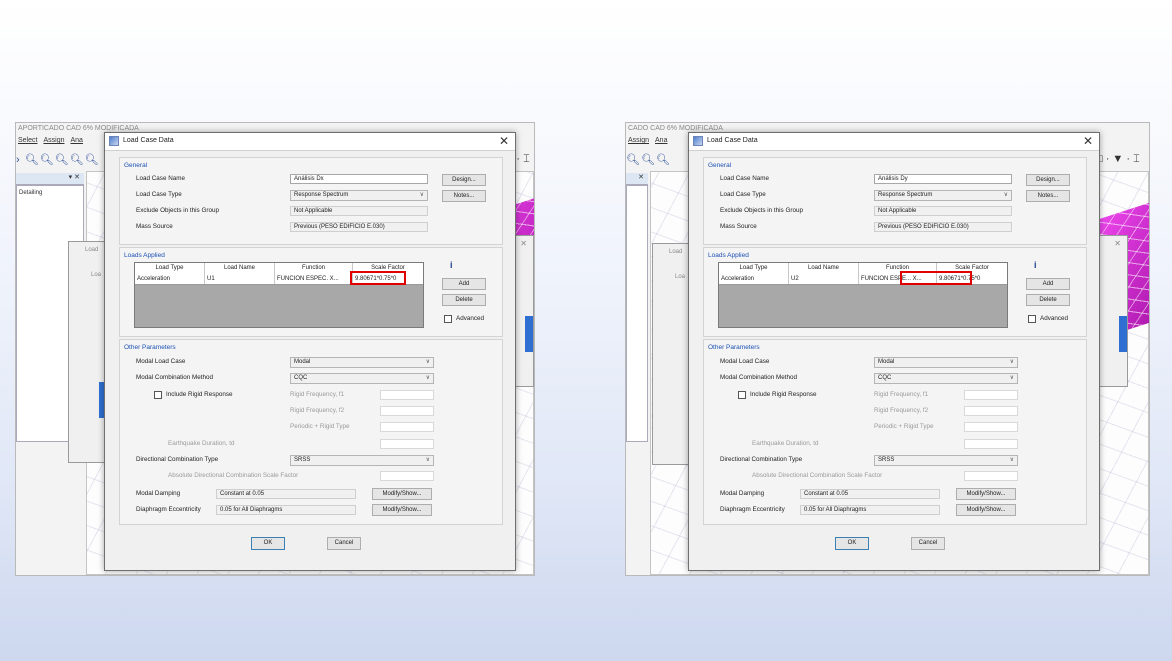 This screenshot has width=1172, height=661. What do you see at coordinates (824, 279) in the screenshot?
I see `cell-load-name: U2` at bounding box center [824, 279].